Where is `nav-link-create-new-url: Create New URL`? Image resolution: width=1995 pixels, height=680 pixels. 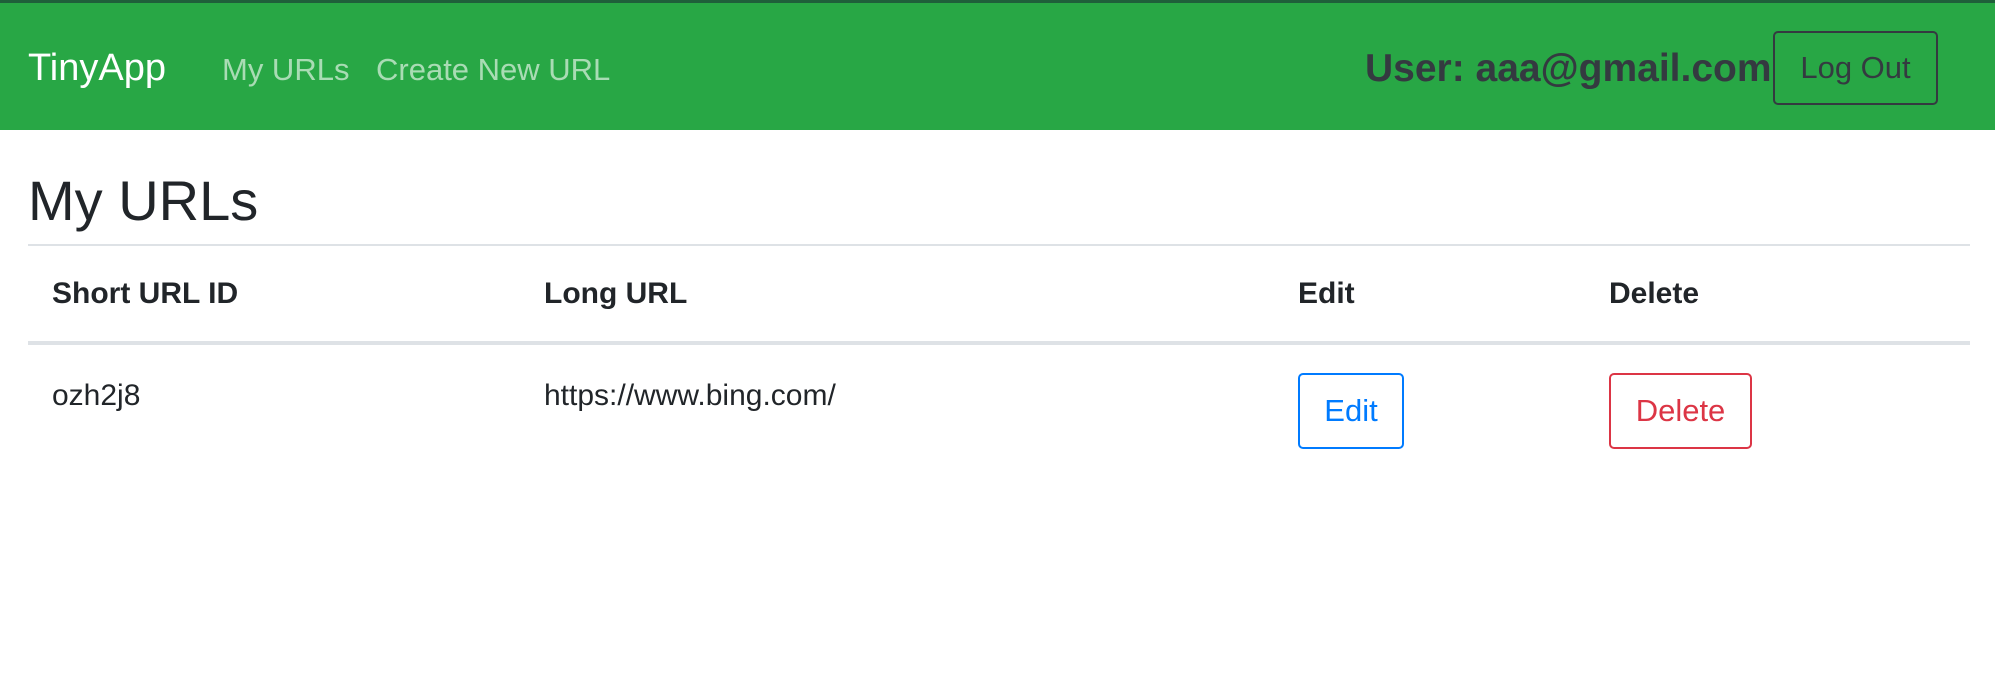
nav-link-create-new-url: Create New URL is located at coordinates (493, 70).